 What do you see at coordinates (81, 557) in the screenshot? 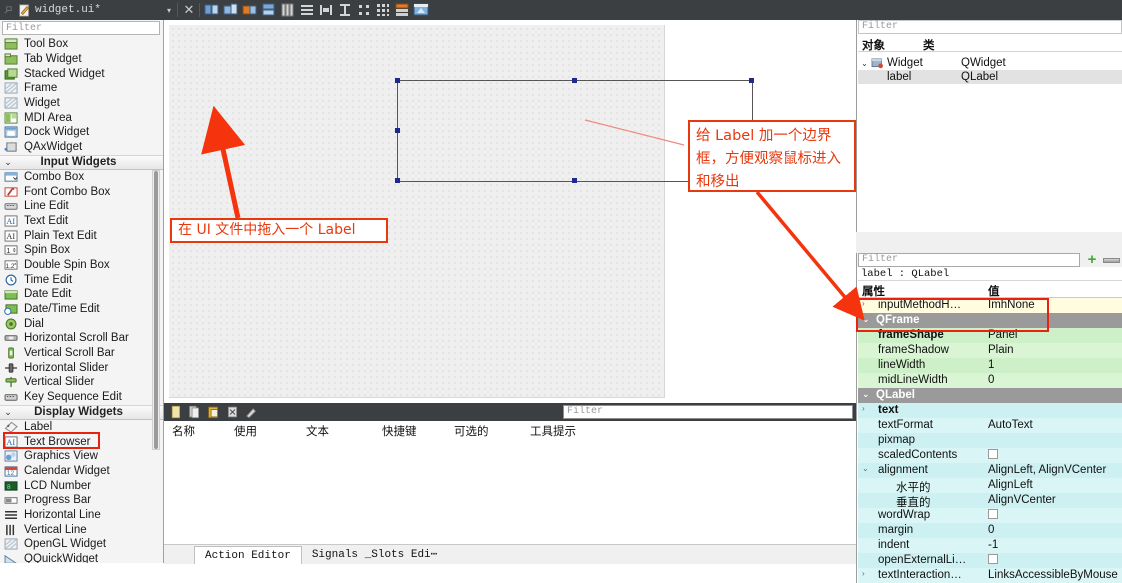
I see `widget-item-qquickwidget: QQuickWidget` at bounding box center [81, 557].